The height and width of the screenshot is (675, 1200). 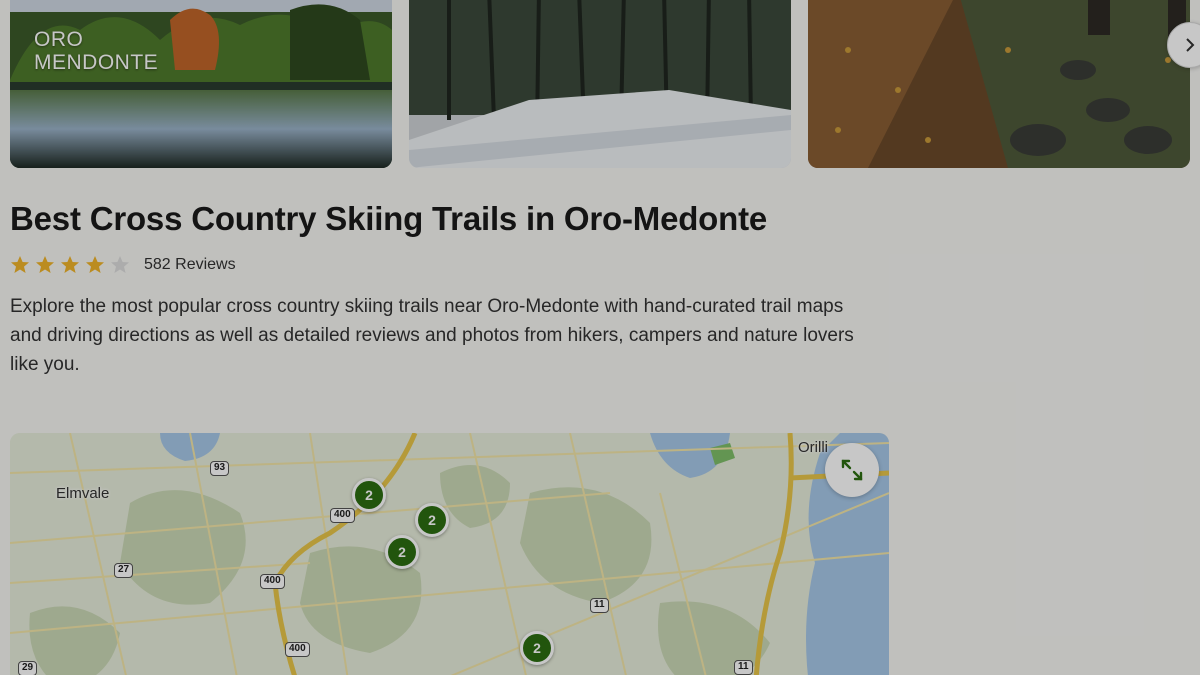 I want to click on photo-leafy-trail, so click(x=999, y=84).